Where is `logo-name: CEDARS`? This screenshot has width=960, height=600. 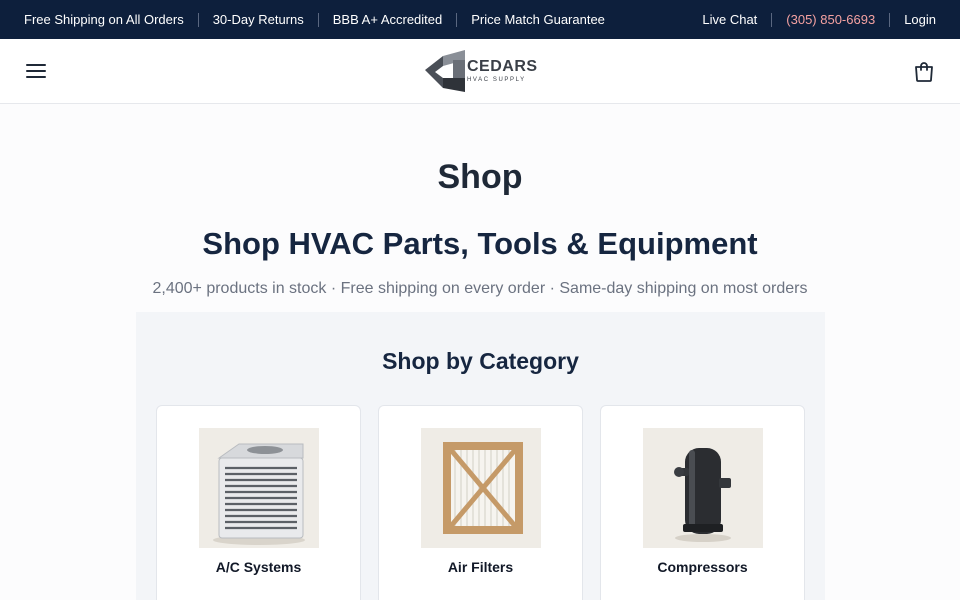 logo-name: CEDARS is located at coordinates (502, 66).